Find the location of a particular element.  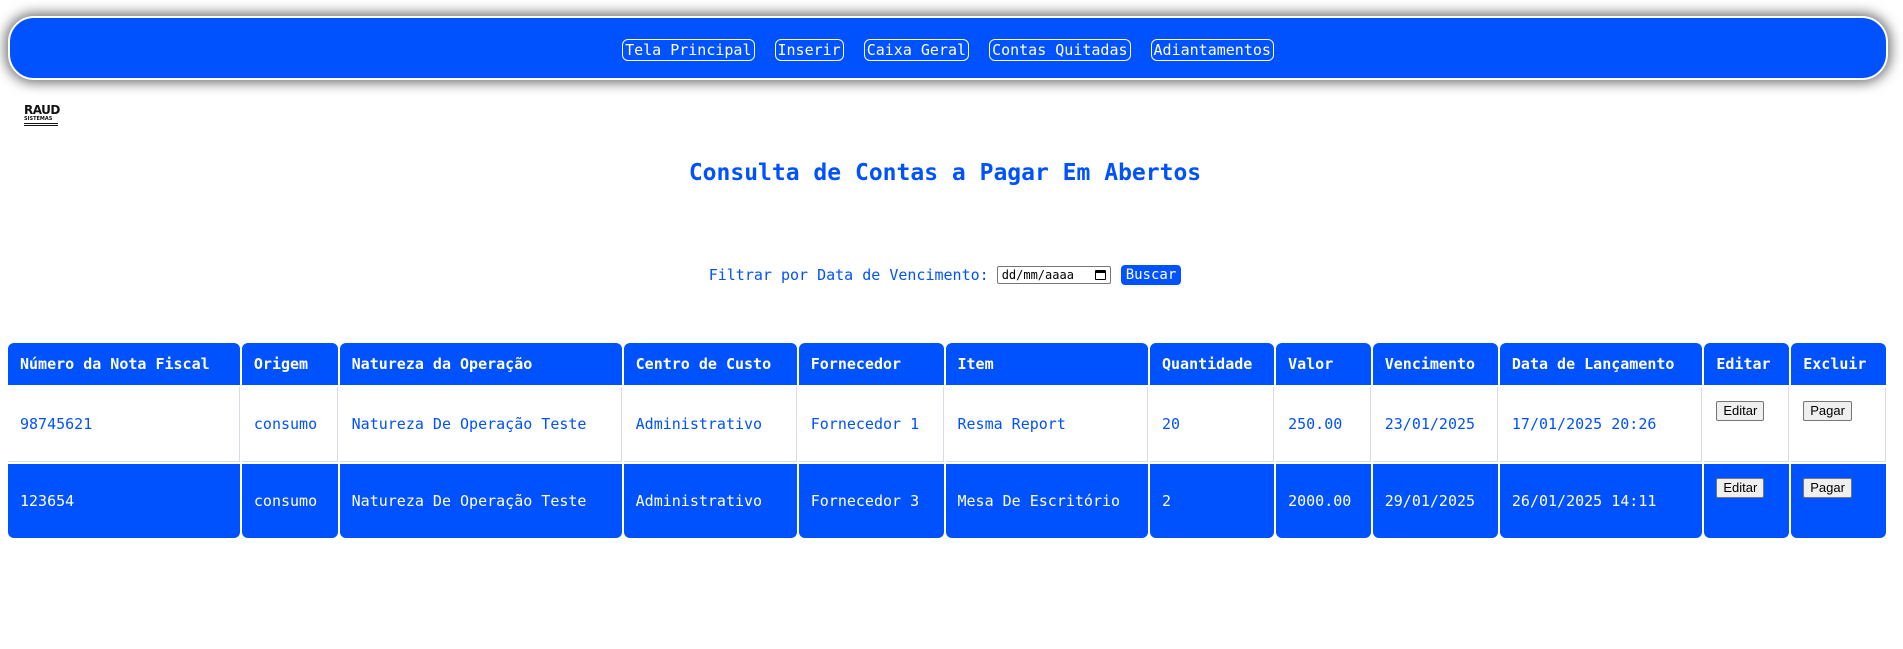

header-valor: Valor is located at coordinates (1323, 364).